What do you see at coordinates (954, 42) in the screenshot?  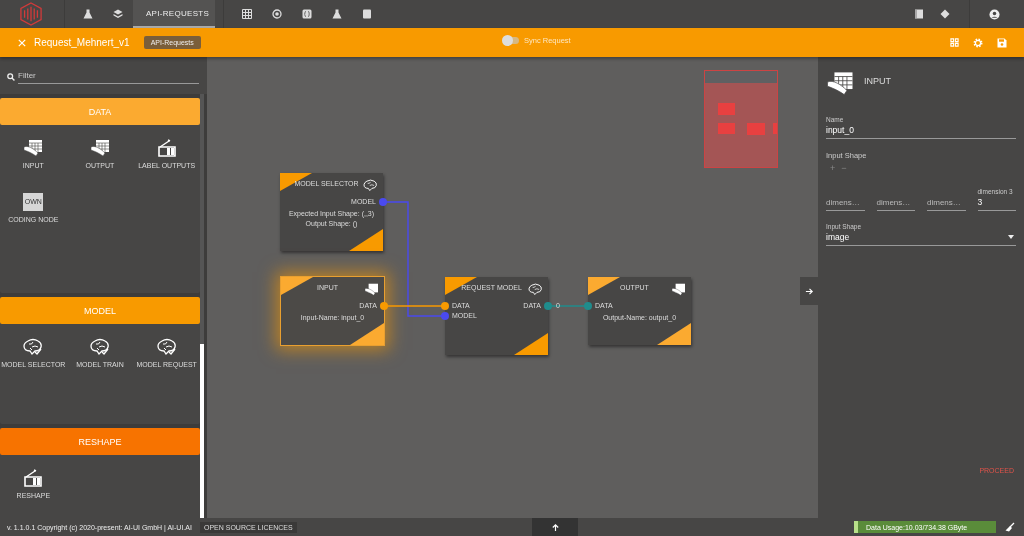 I see `fit-view-icon` at bounding box center [954, 42].